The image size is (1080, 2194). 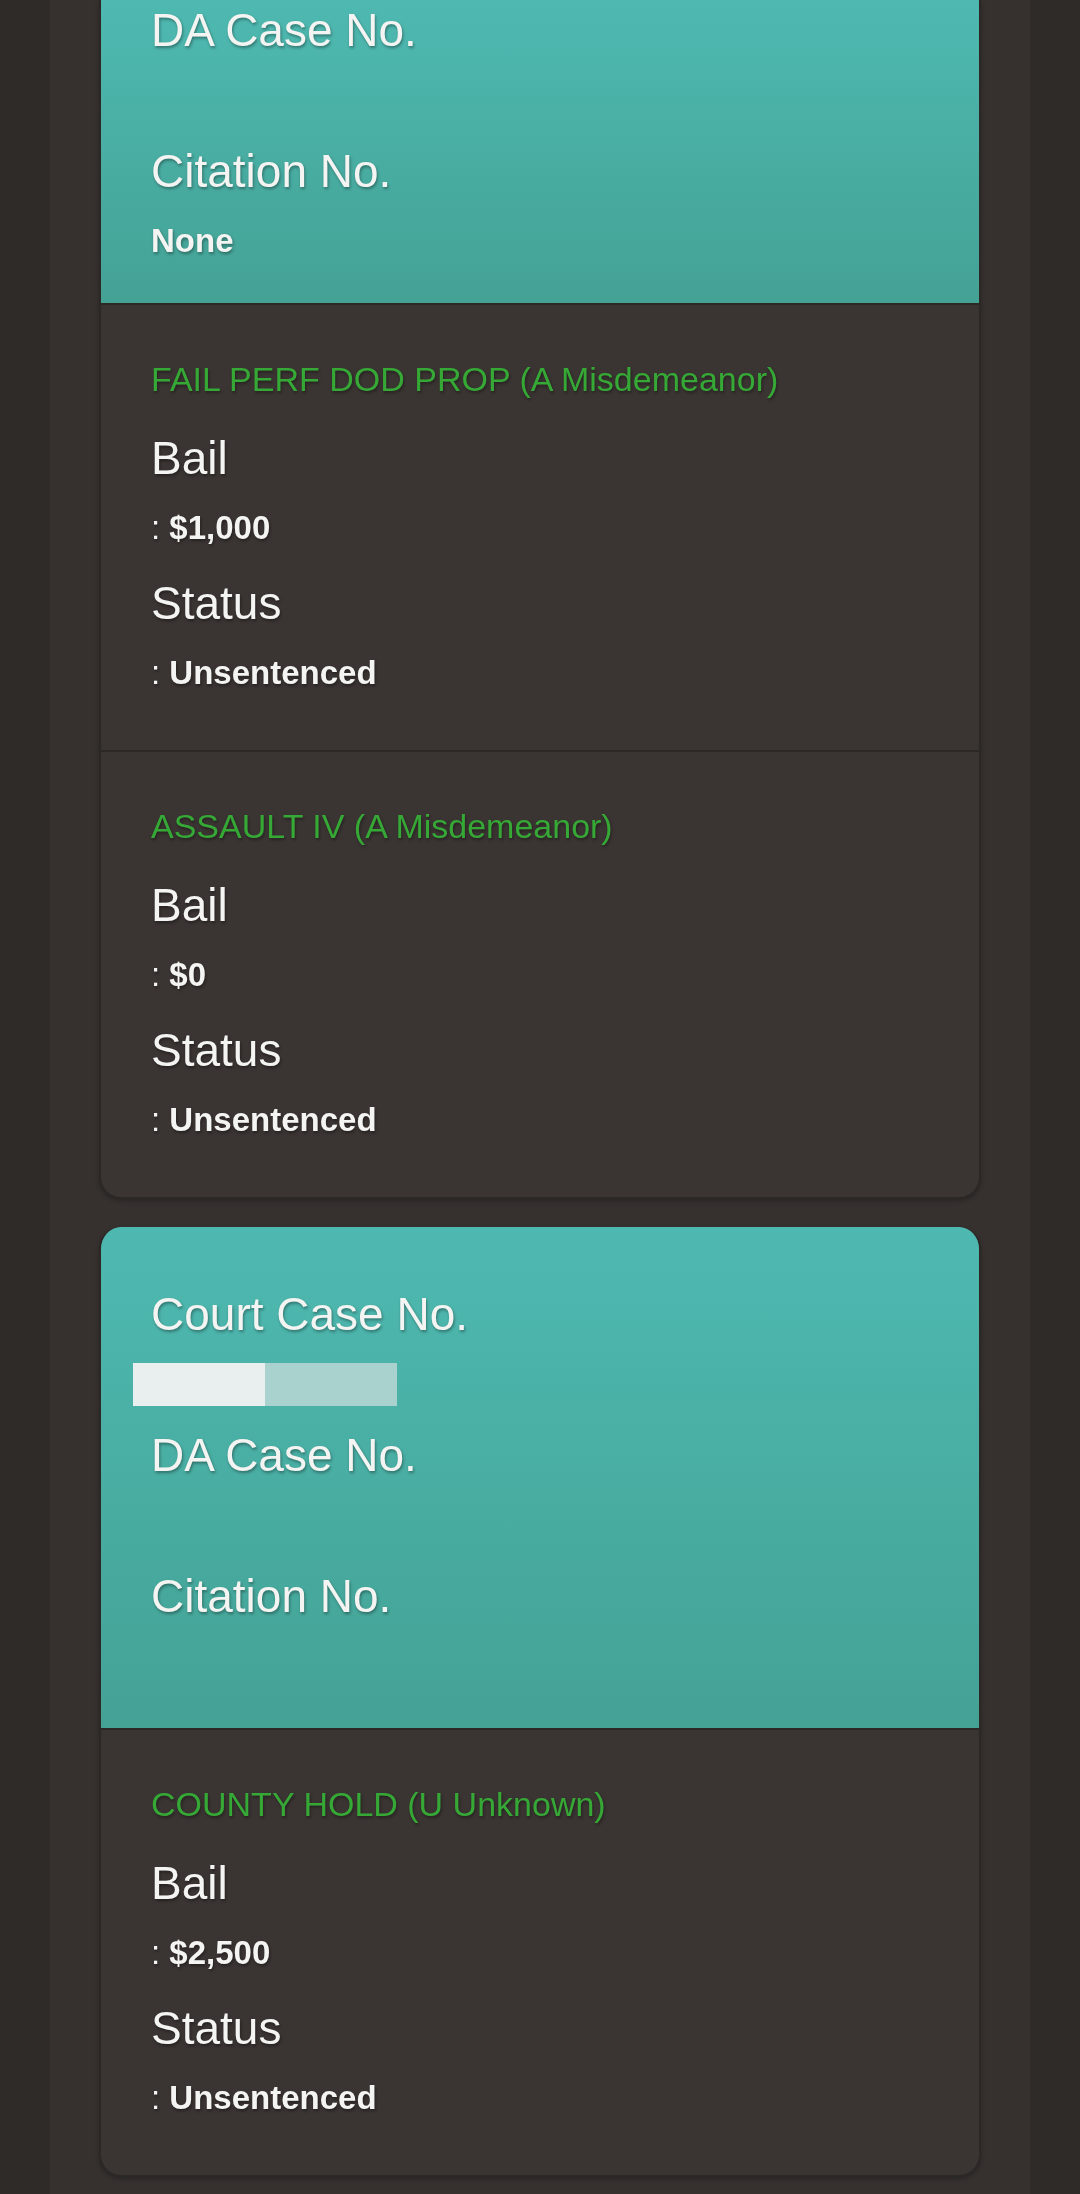 I want to click on detail-value: : $2,500, so click(x=211, y=1953).